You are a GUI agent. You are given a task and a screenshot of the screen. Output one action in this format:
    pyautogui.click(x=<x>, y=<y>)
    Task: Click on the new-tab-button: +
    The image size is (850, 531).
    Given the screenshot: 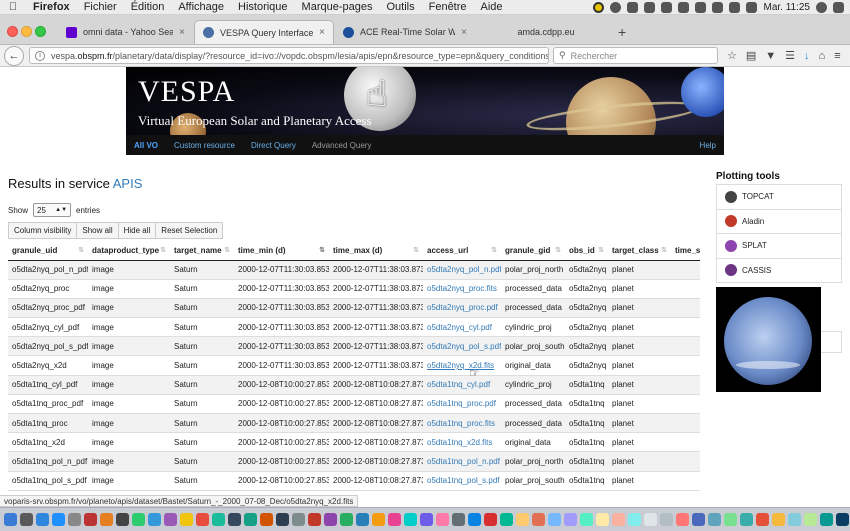 What is the action you would take?
    pyautogui.click(x=622, y=32)
    